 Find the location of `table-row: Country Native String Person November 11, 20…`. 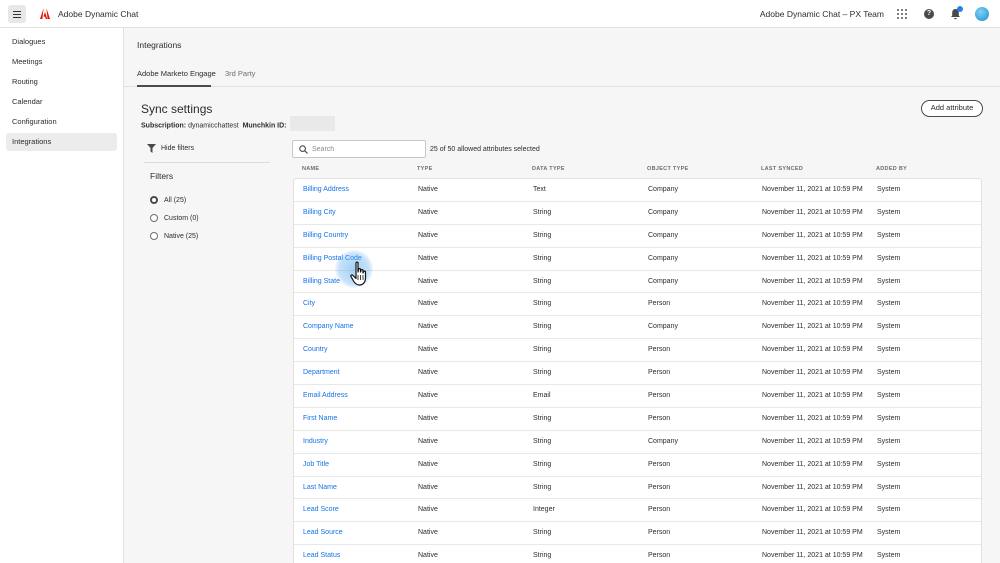

table-row: Country Native String Person November 11, 20… is located at coordinates (637, 351).